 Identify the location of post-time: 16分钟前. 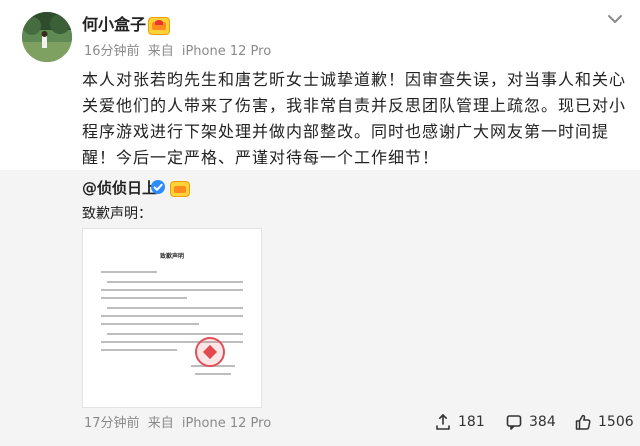
(112, 51).